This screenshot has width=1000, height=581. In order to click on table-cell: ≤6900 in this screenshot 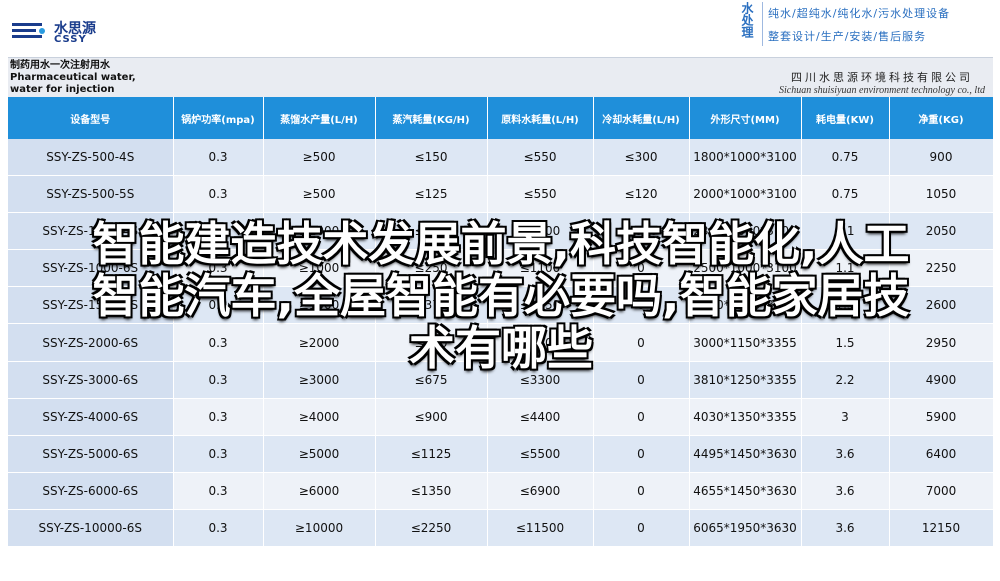, I will do `click(540, 491)`.